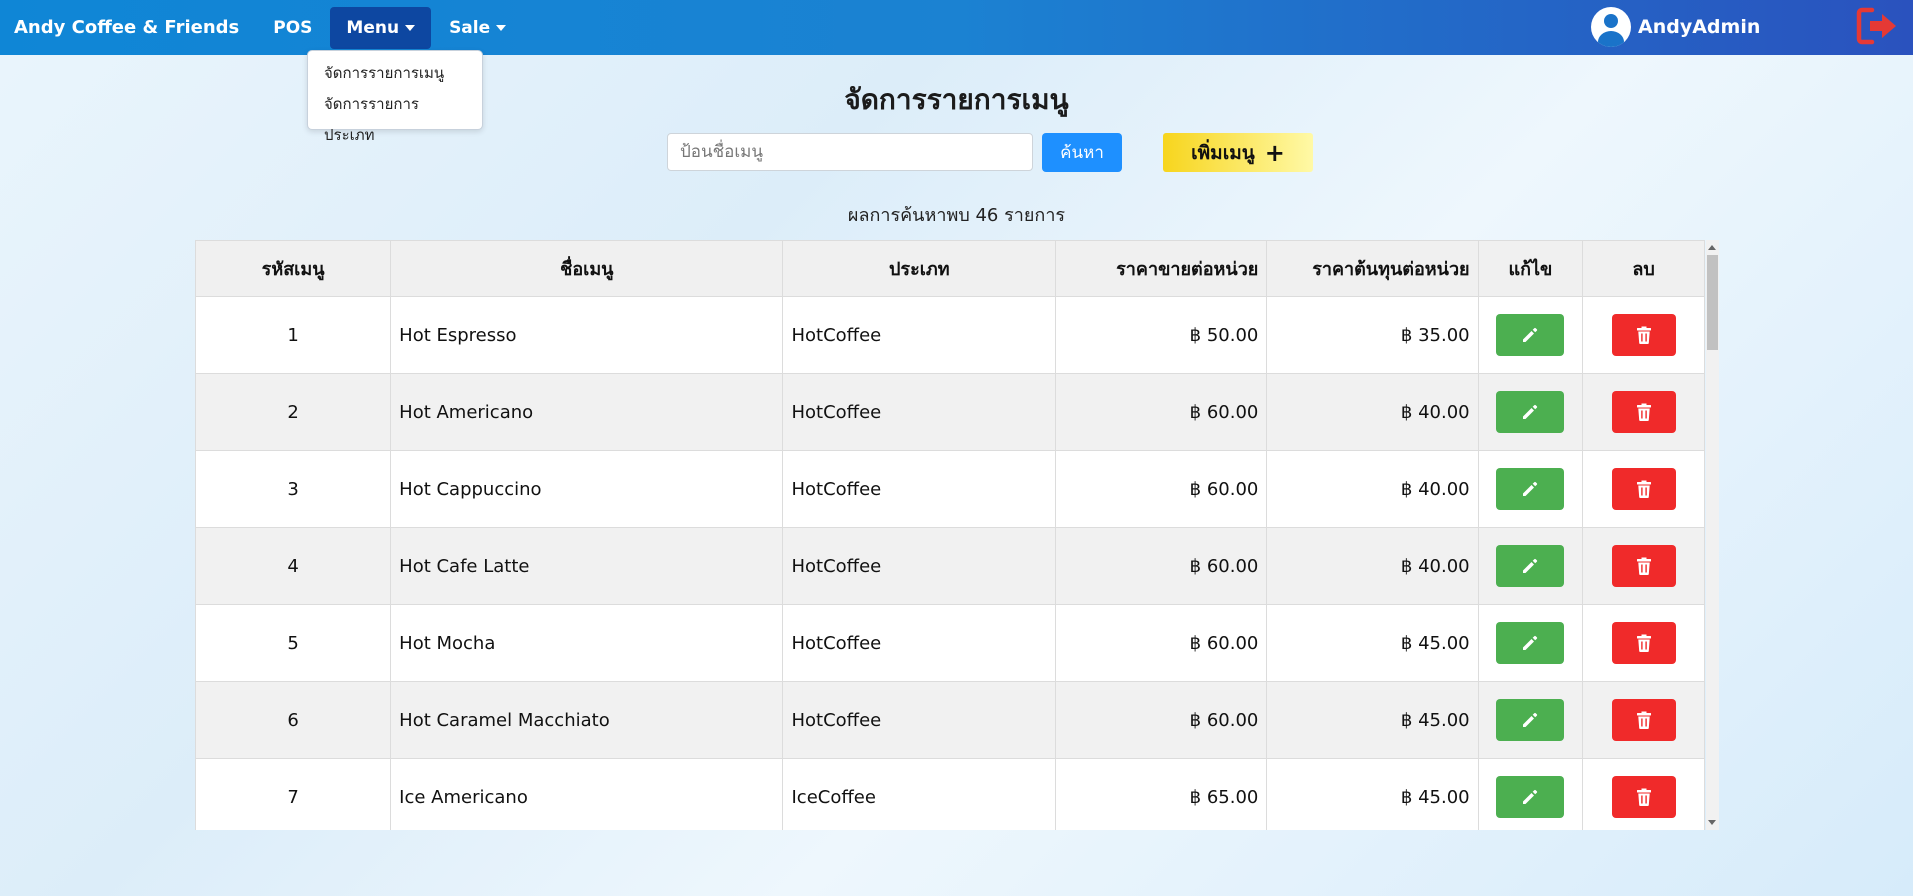 The image size is (1913, 896). What do you see at coordinates (1699, 27) in the screenshot?
I see `username: AndyAdmin` at bounding box center [1699, 27].